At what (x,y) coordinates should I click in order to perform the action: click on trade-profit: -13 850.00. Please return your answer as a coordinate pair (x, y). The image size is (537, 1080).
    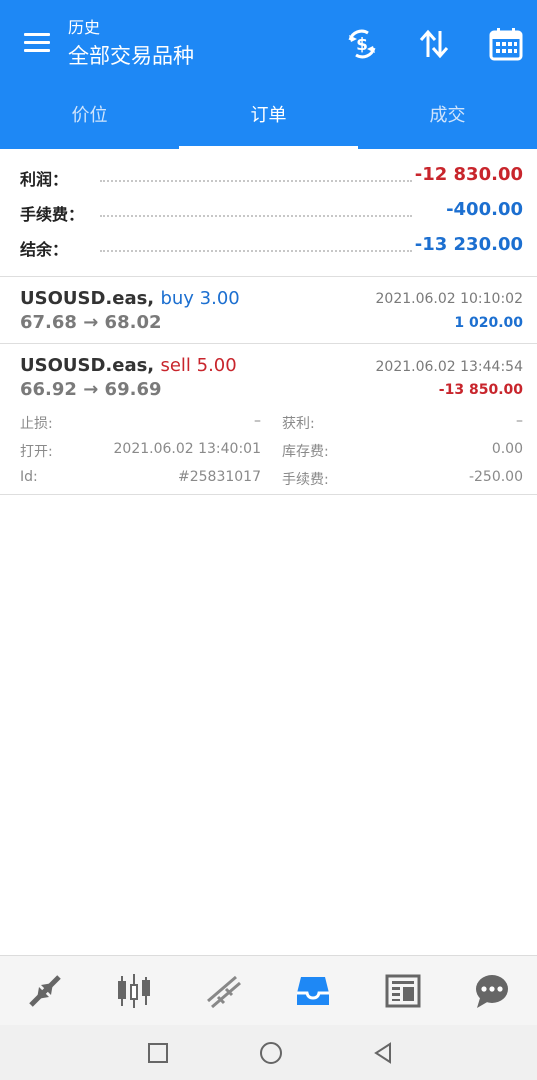
    Looking at the image, I should click on (480, 390).